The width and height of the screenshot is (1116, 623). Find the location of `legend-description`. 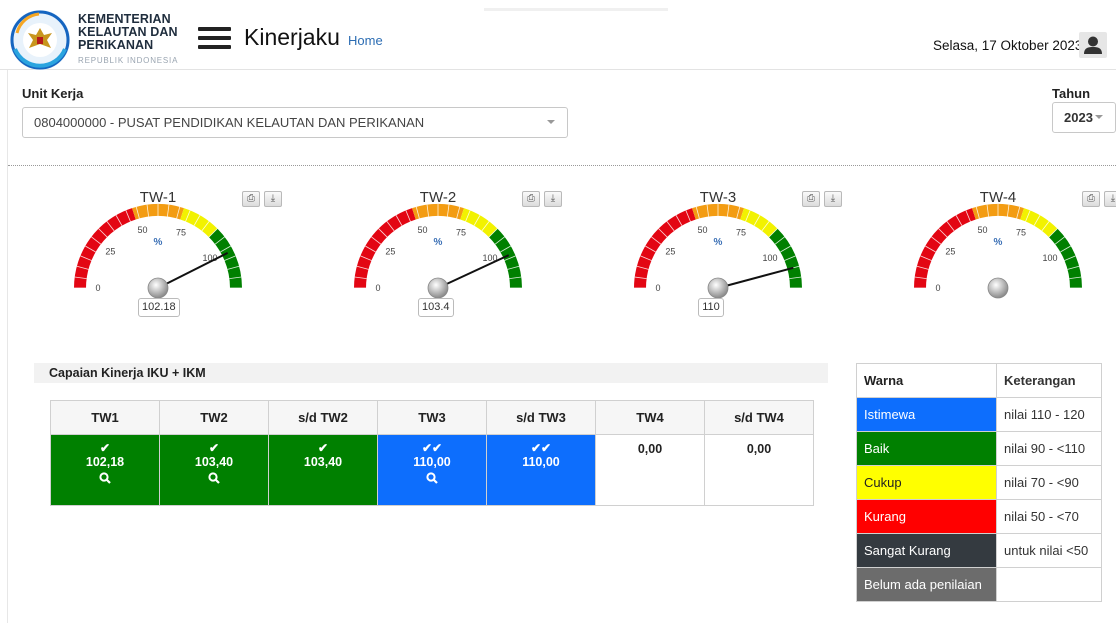

legend-description is located at coordinates (1049, 584).